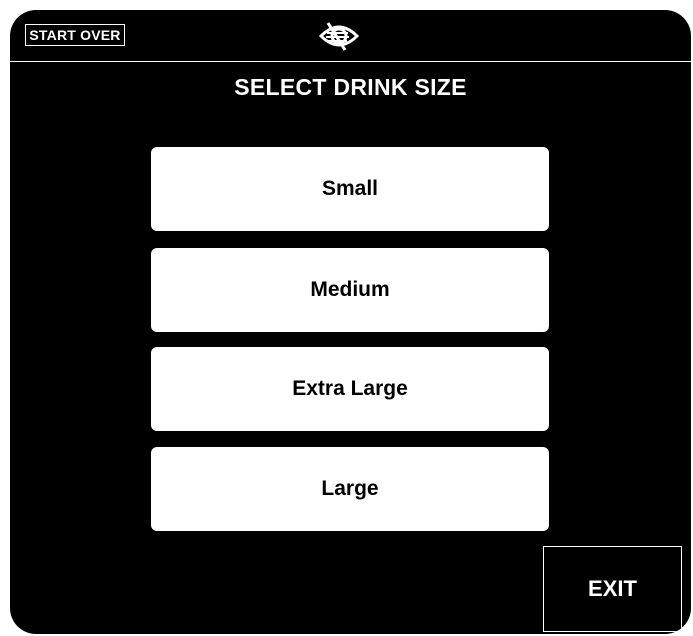  I want to click on page-title: SELECT DRINK SIZE, so click(350, 87).